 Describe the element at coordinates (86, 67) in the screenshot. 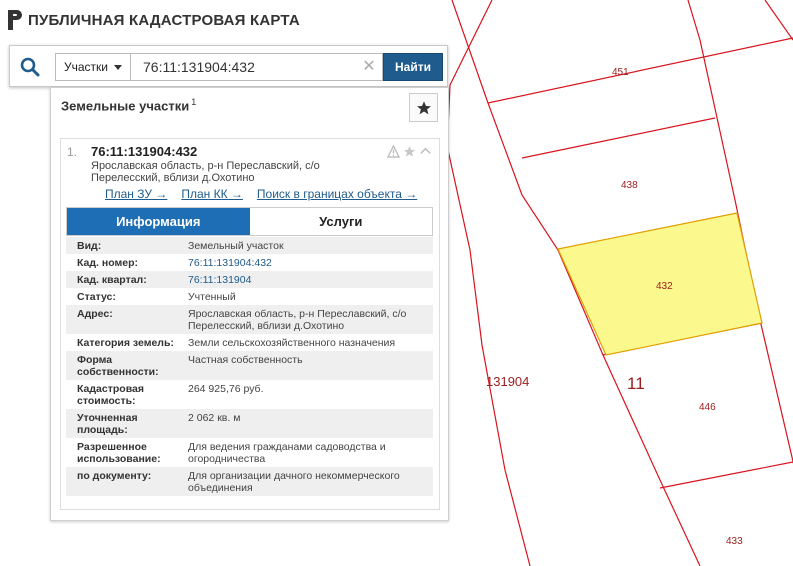

I see `search-type-label: Участки` at that location.